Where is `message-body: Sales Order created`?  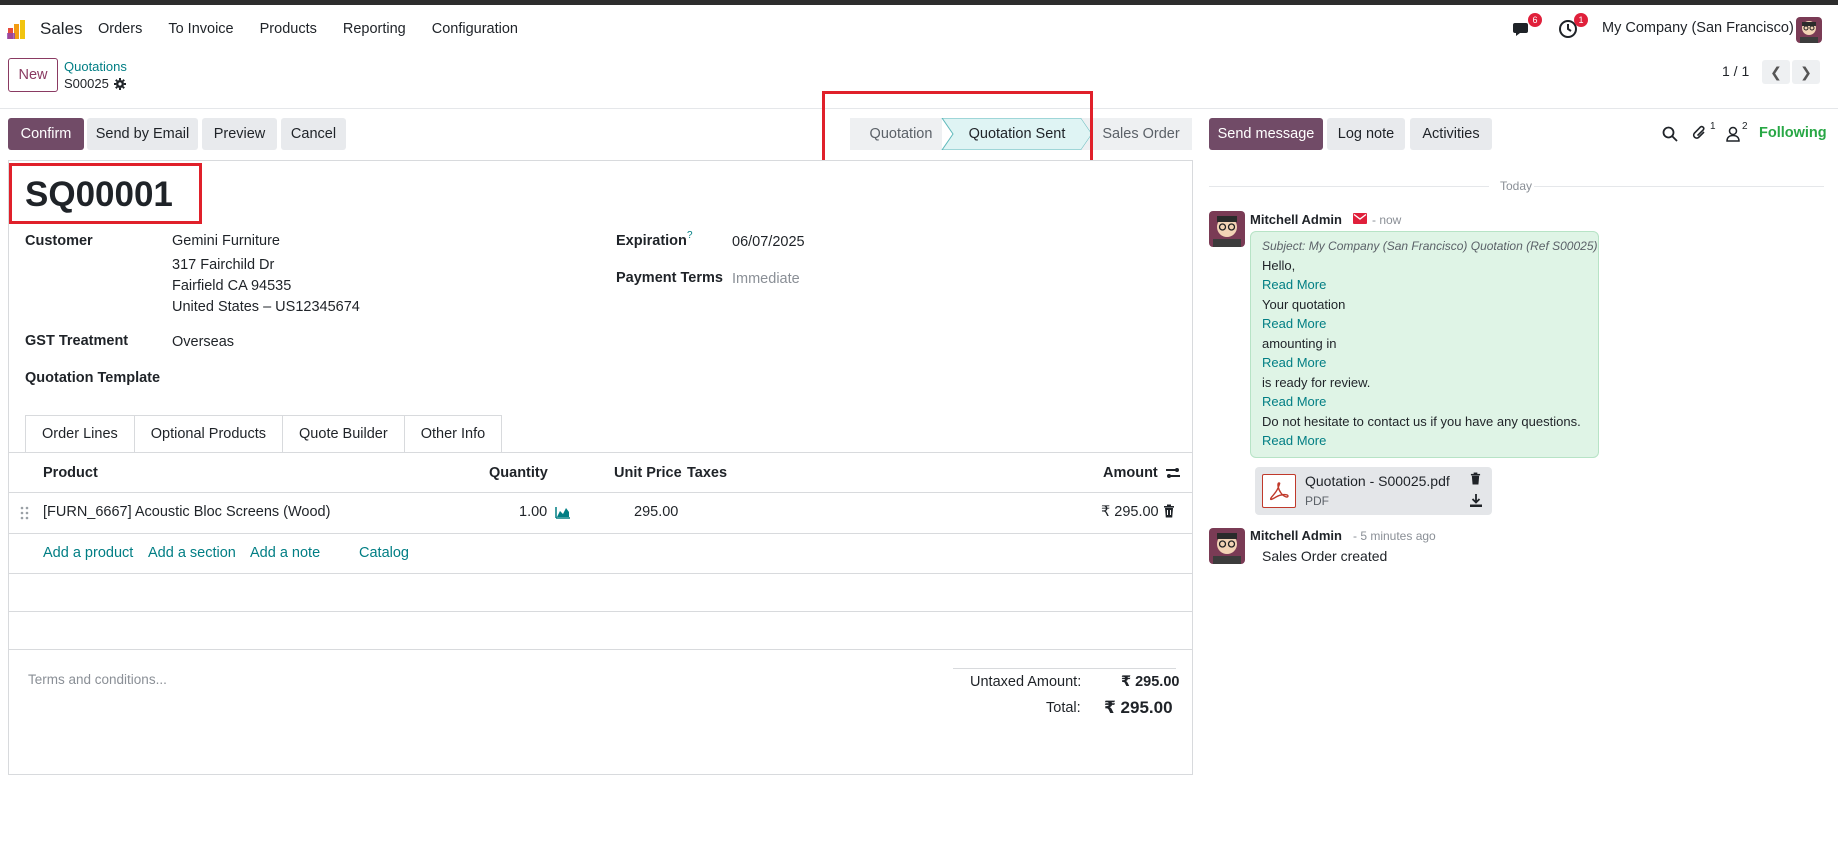 message-body: Sales Order created is located at coordinates (1325, 556).